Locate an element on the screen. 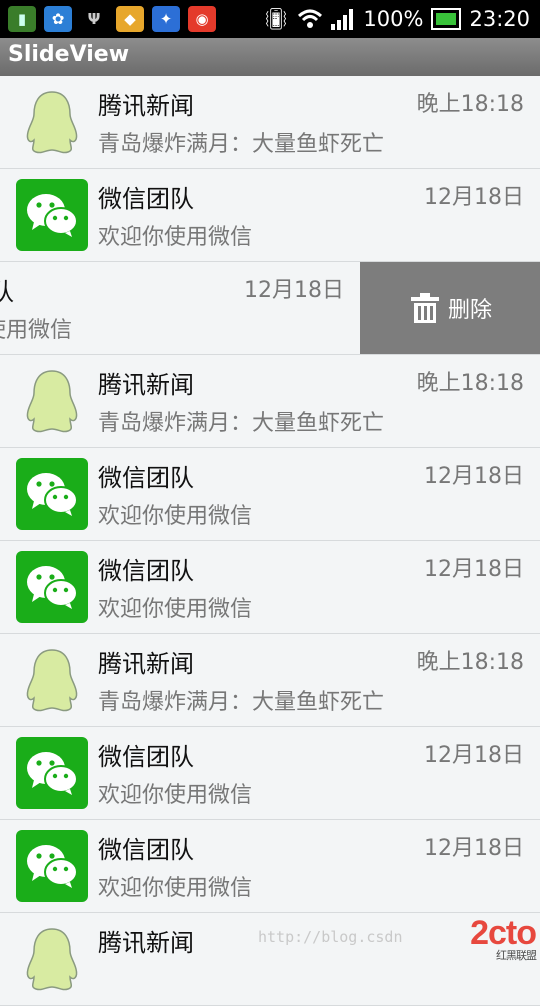 The width and height of the screenshot is (540, 1006). delete-label: 删除 is located at coordinates (469, 310).